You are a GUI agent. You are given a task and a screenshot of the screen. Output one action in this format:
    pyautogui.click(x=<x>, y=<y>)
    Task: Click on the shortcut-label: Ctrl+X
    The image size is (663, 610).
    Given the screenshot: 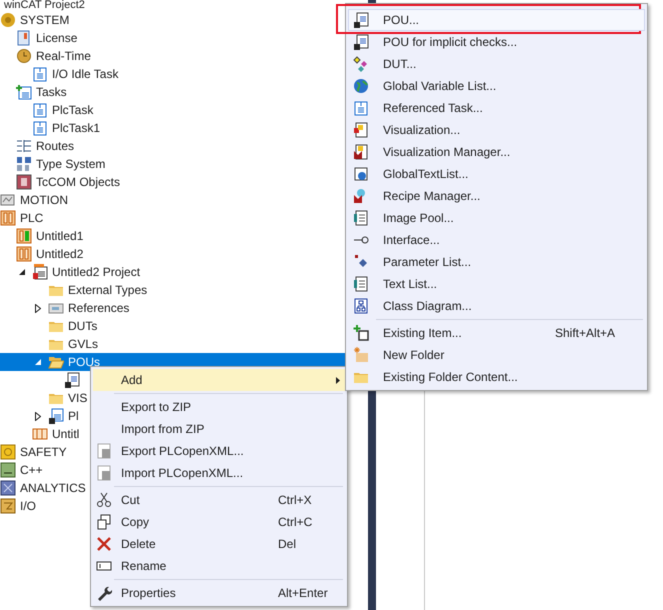 What is the action you would take?
    pyautogui.click(x=295, y=500)
    